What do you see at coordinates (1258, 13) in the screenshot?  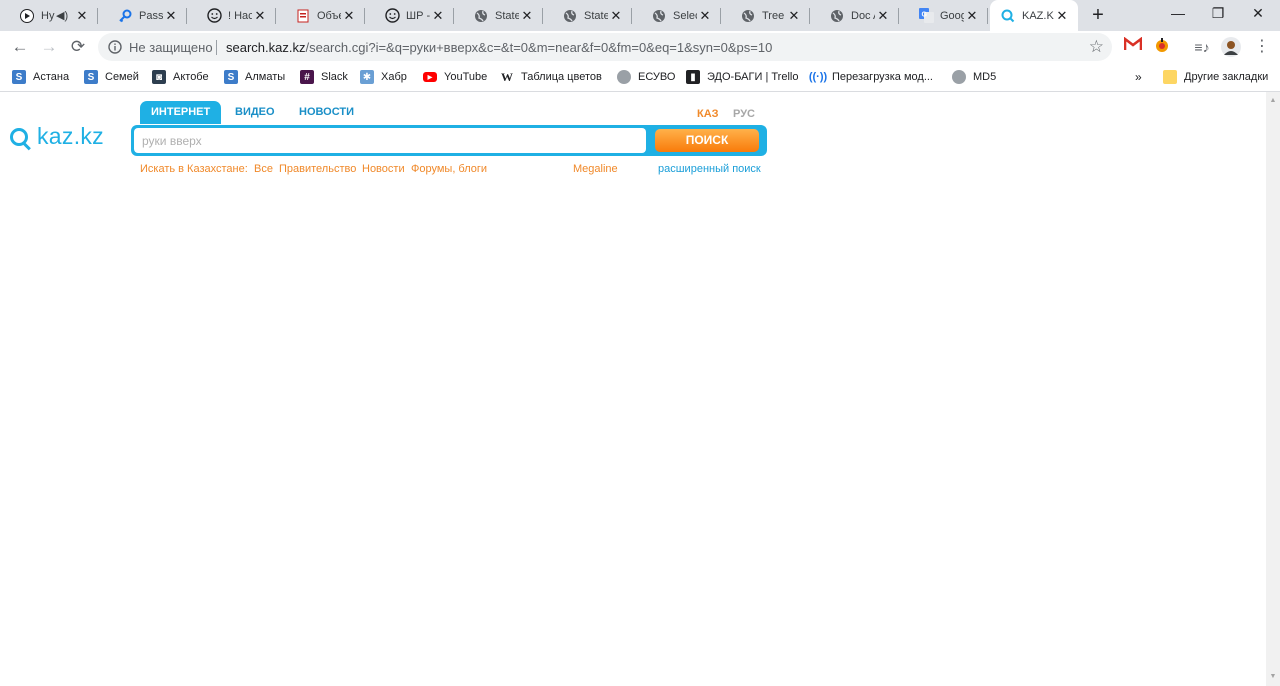 I see `close-window-button: ✕` at bounding box center [1258, 13].